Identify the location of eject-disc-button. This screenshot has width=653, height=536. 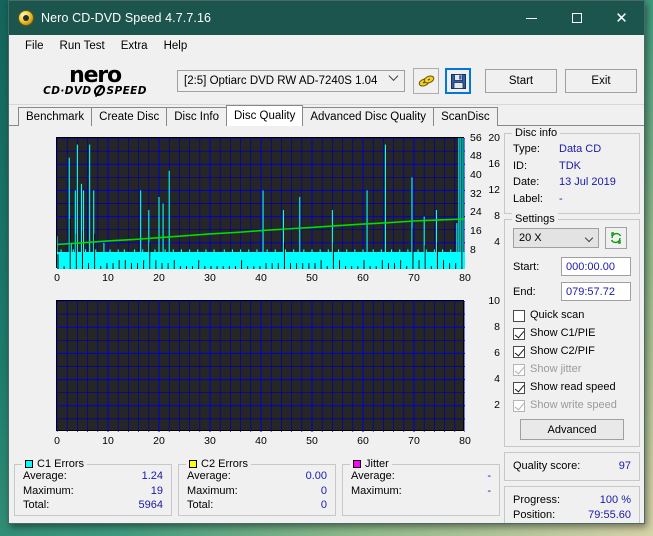
(426, 81).